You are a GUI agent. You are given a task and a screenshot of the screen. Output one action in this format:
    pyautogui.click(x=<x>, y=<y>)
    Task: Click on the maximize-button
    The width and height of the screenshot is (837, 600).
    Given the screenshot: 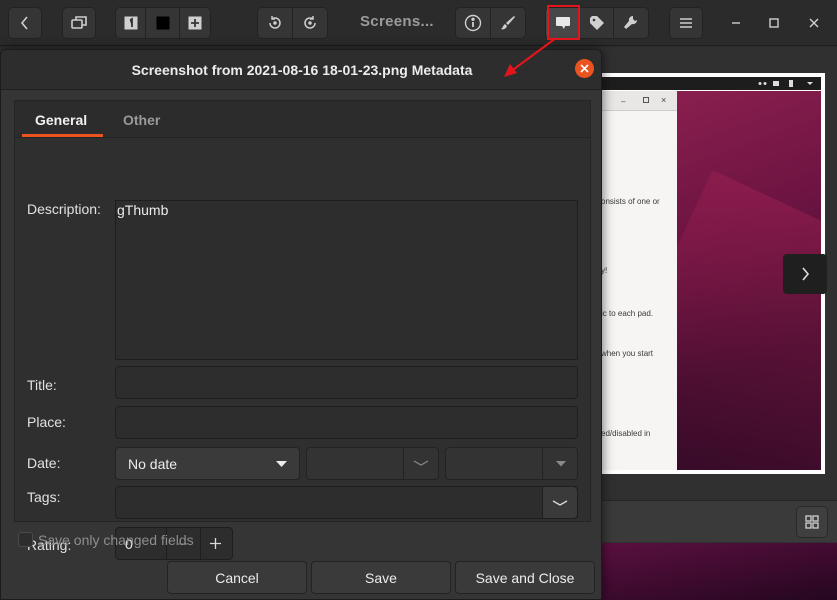 What is the action you would take?
    pyautogui.click(x=774, y=23)
    